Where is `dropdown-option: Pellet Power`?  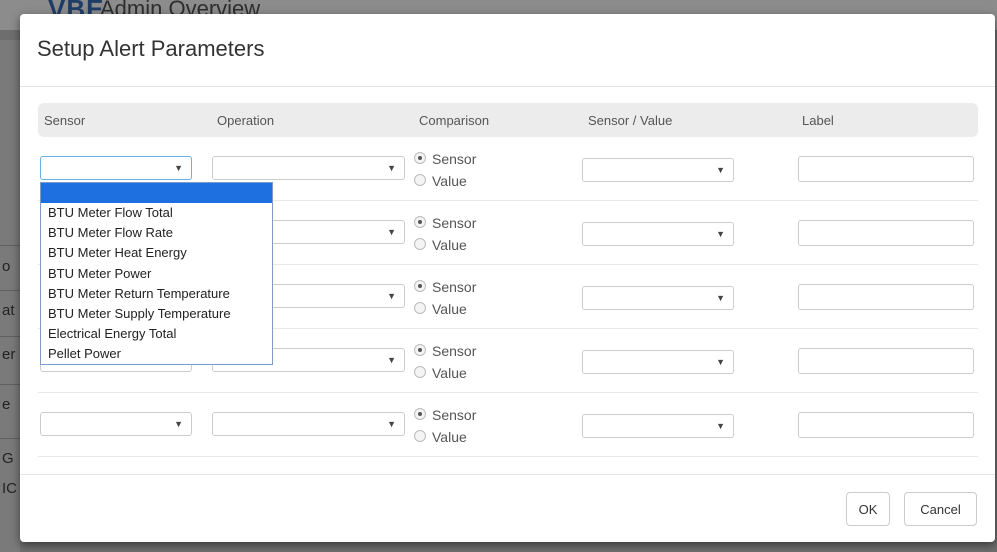 dropdown-option: Pellet Power is located at coordinates (84, 354).